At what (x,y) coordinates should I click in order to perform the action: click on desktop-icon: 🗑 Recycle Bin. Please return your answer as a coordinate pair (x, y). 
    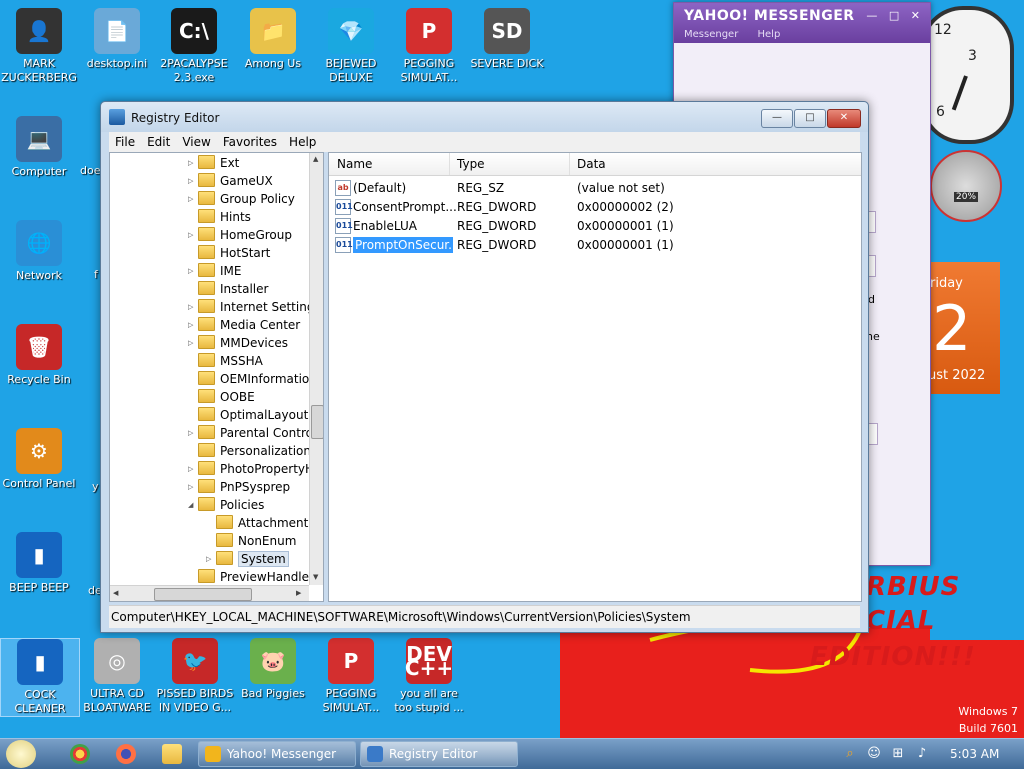
    Looking at the image, I should click on (39, 355).